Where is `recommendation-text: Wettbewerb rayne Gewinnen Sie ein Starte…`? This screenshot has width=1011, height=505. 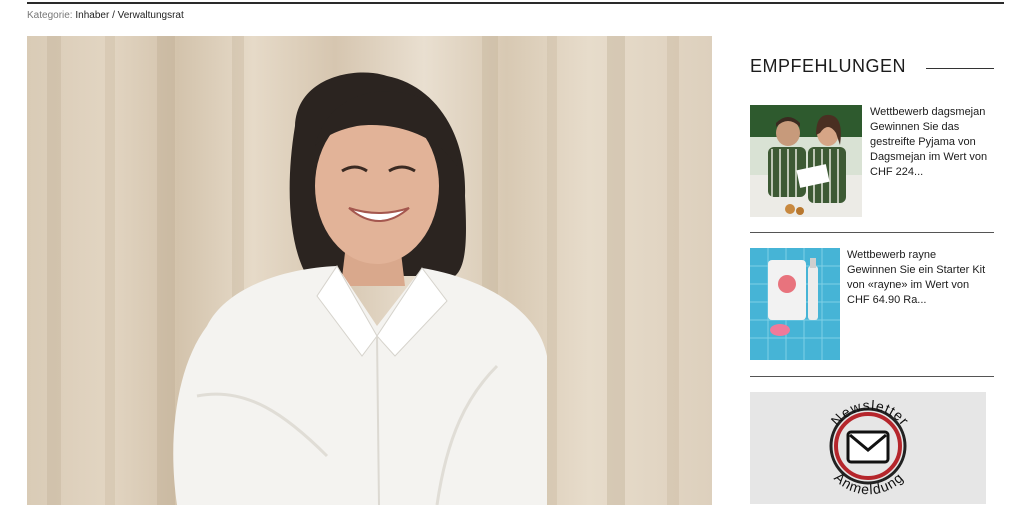 recommendation-text: Wettbewerb rayne Gewinnen Sie ein Starte… is located at coordinates (920, 278).